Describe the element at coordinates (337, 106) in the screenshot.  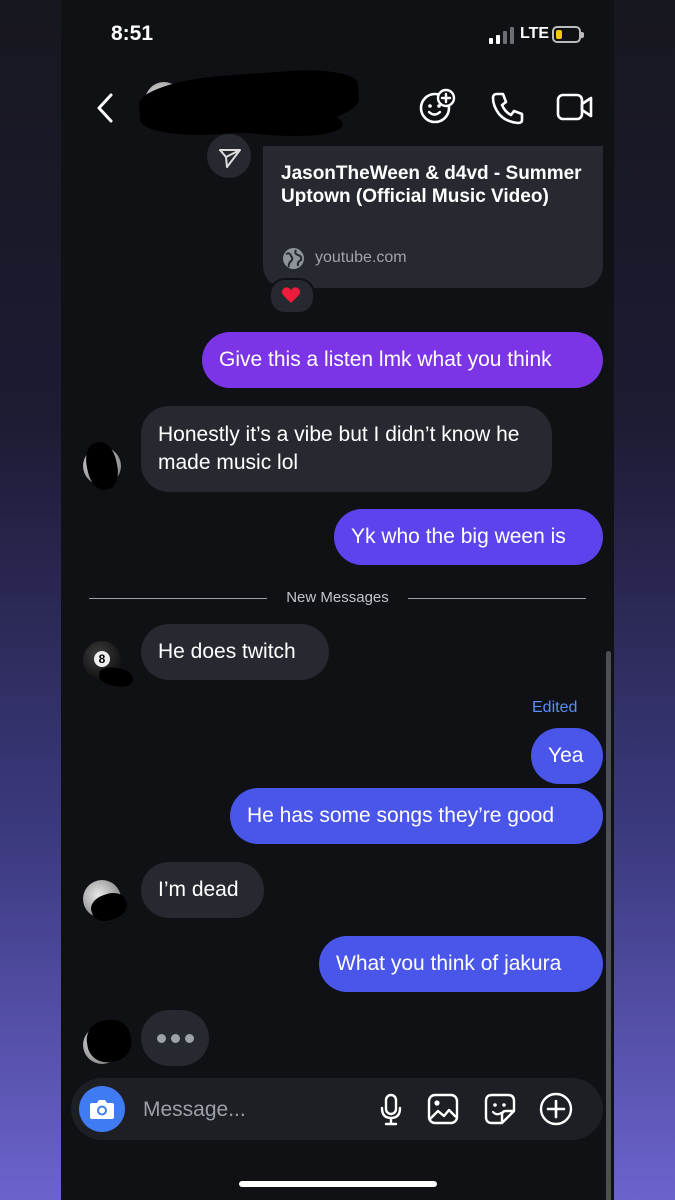
I see `chat-header` at that location.